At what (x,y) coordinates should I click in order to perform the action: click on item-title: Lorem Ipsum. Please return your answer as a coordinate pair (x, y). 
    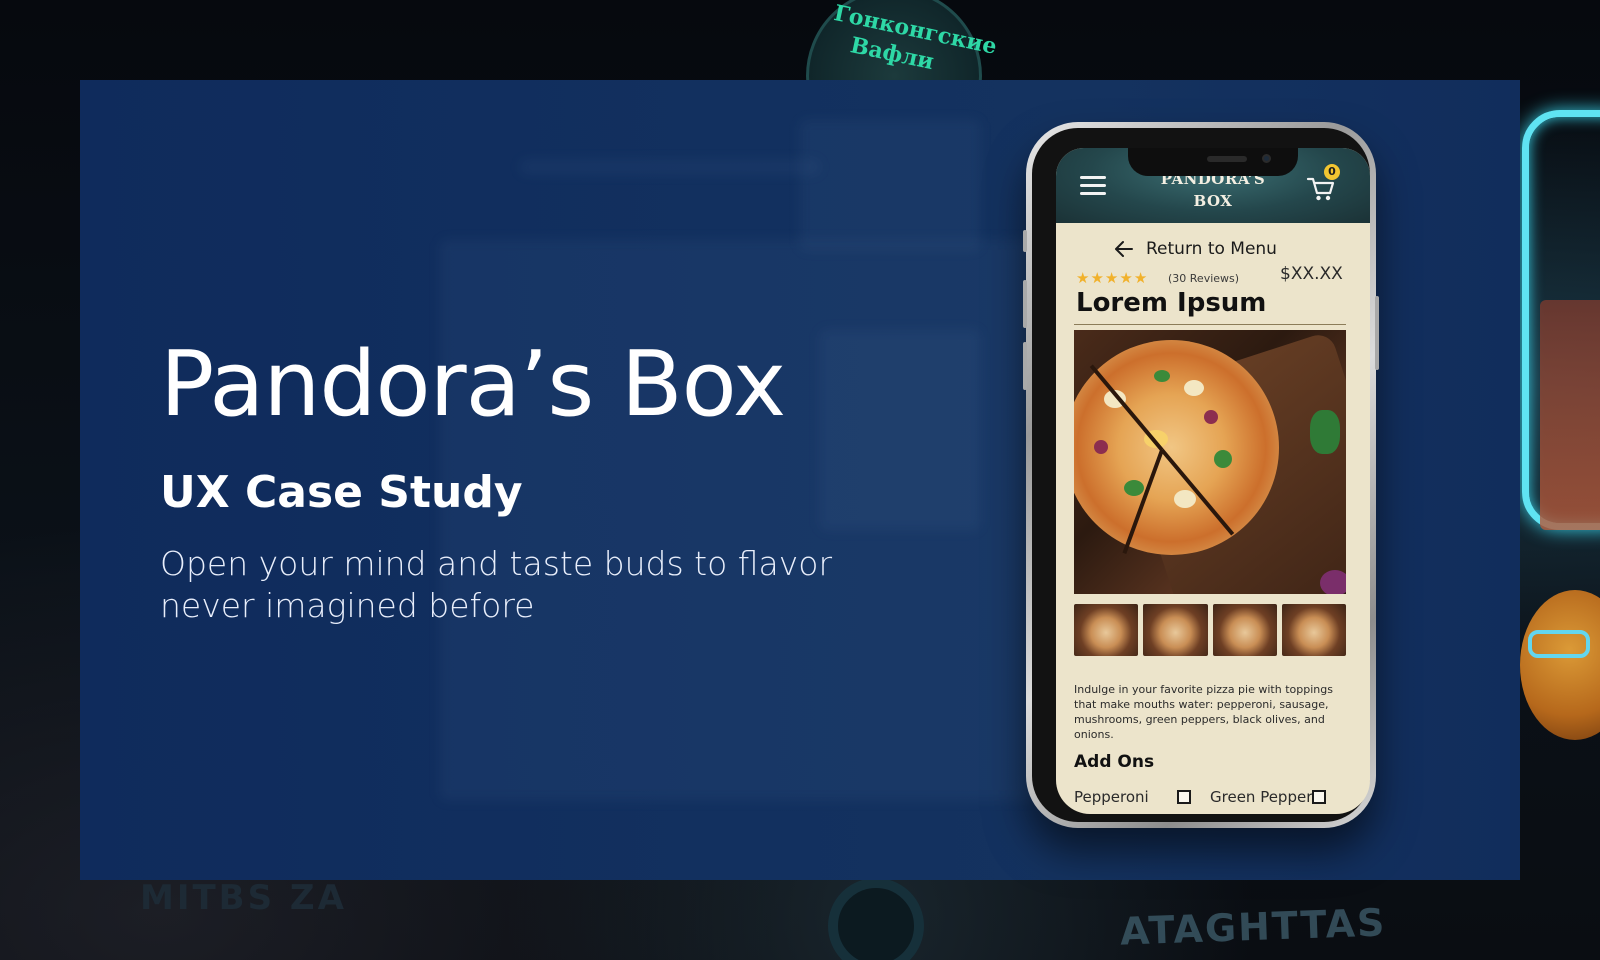
    Looking at the image, I should click on (1171, 303).